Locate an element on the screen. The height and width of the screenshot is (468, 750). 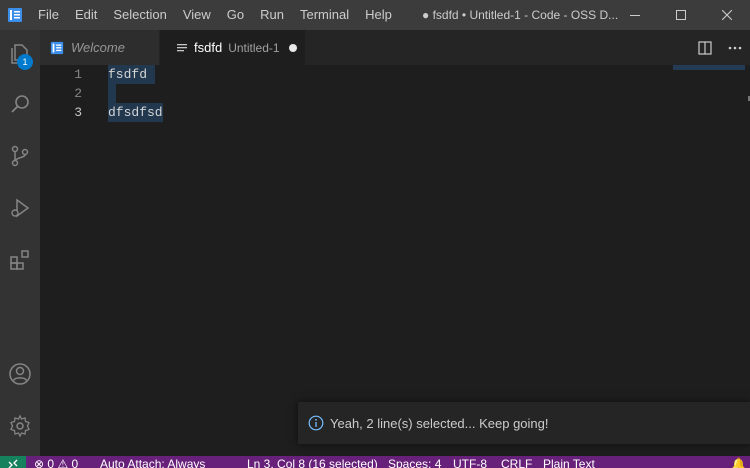
remote-icon is located at coordinates (13, 463).